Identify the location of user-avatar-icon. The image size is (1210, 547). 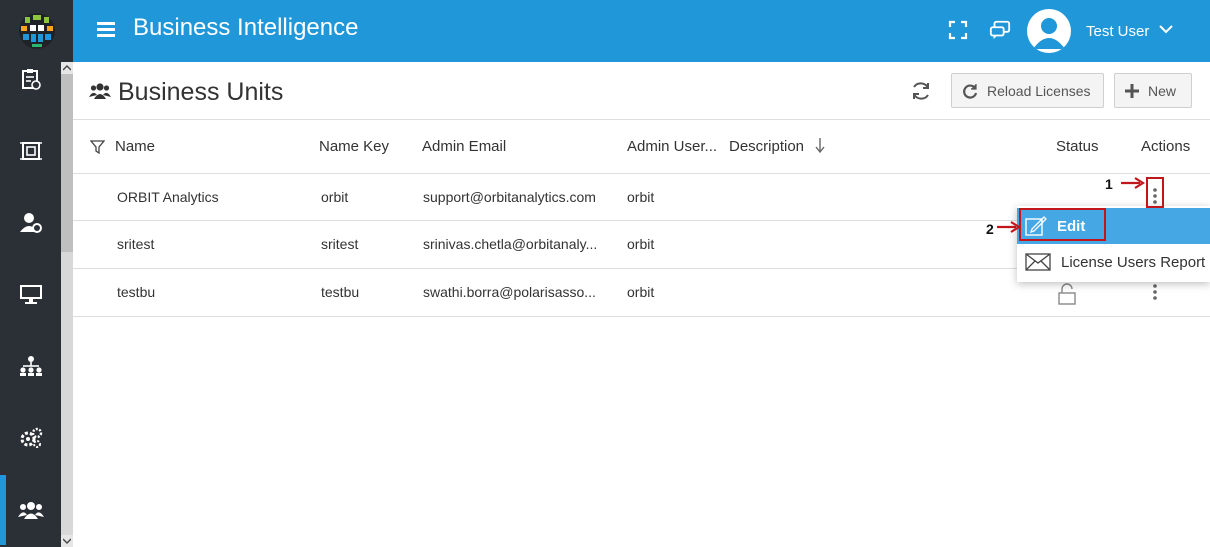
(1049, 33).